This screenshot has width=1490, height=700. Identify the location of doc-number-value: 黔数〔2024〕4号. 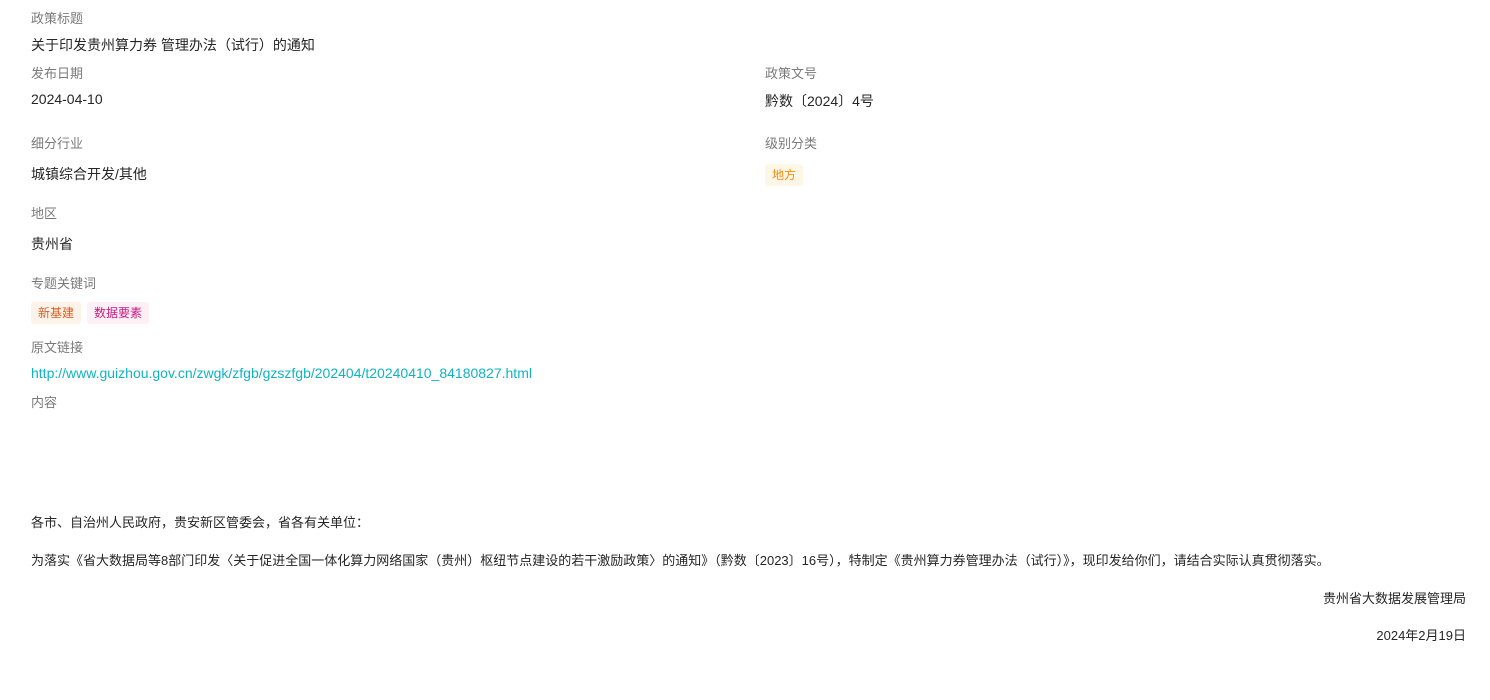
(819, 101).